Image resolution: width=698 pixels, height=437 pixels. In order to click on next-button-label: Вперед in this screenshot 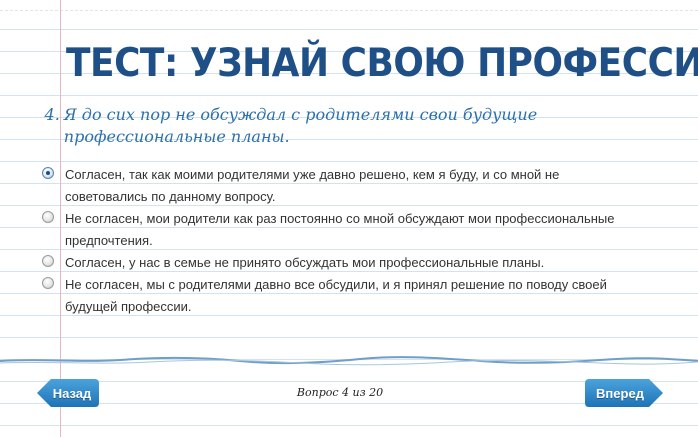, I will do `click(620, 393)`.